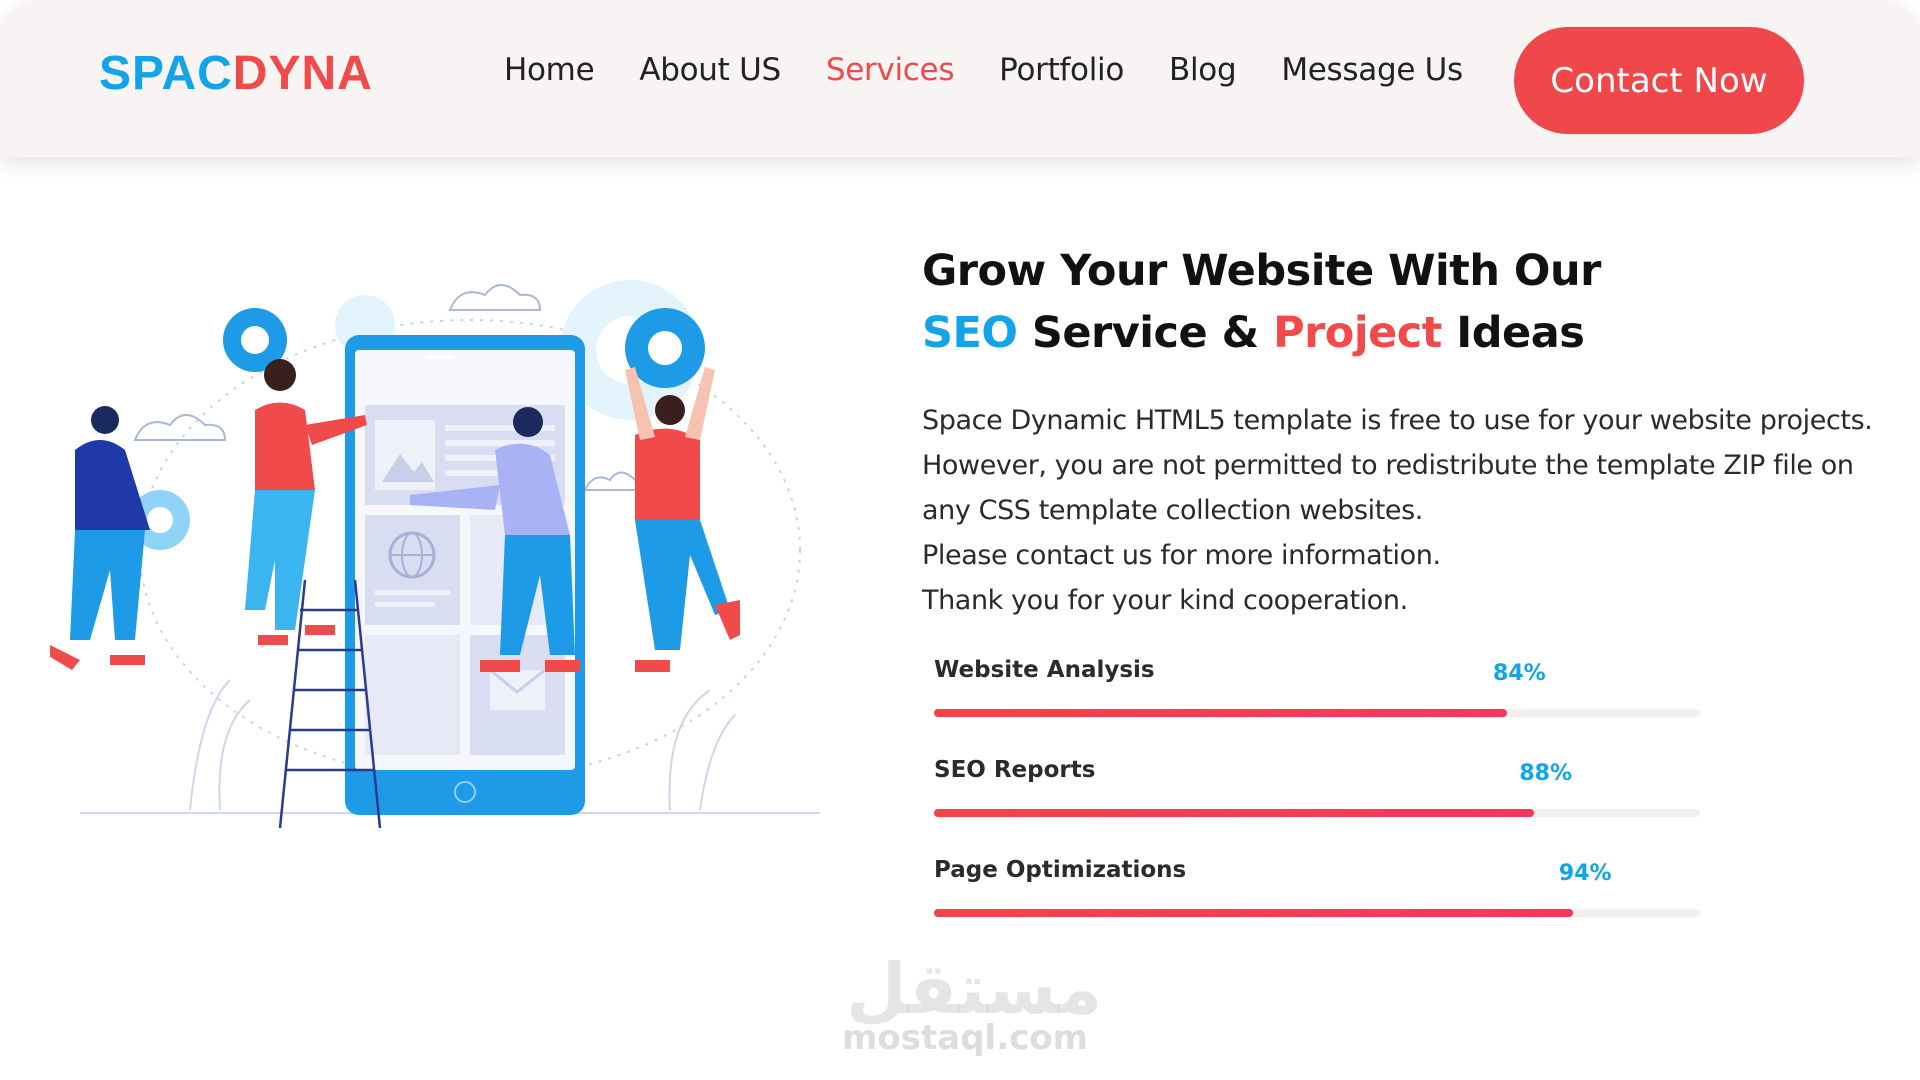 The image size is (1920, 1080). I want to click on nav-services: Services, so click(890, 70).